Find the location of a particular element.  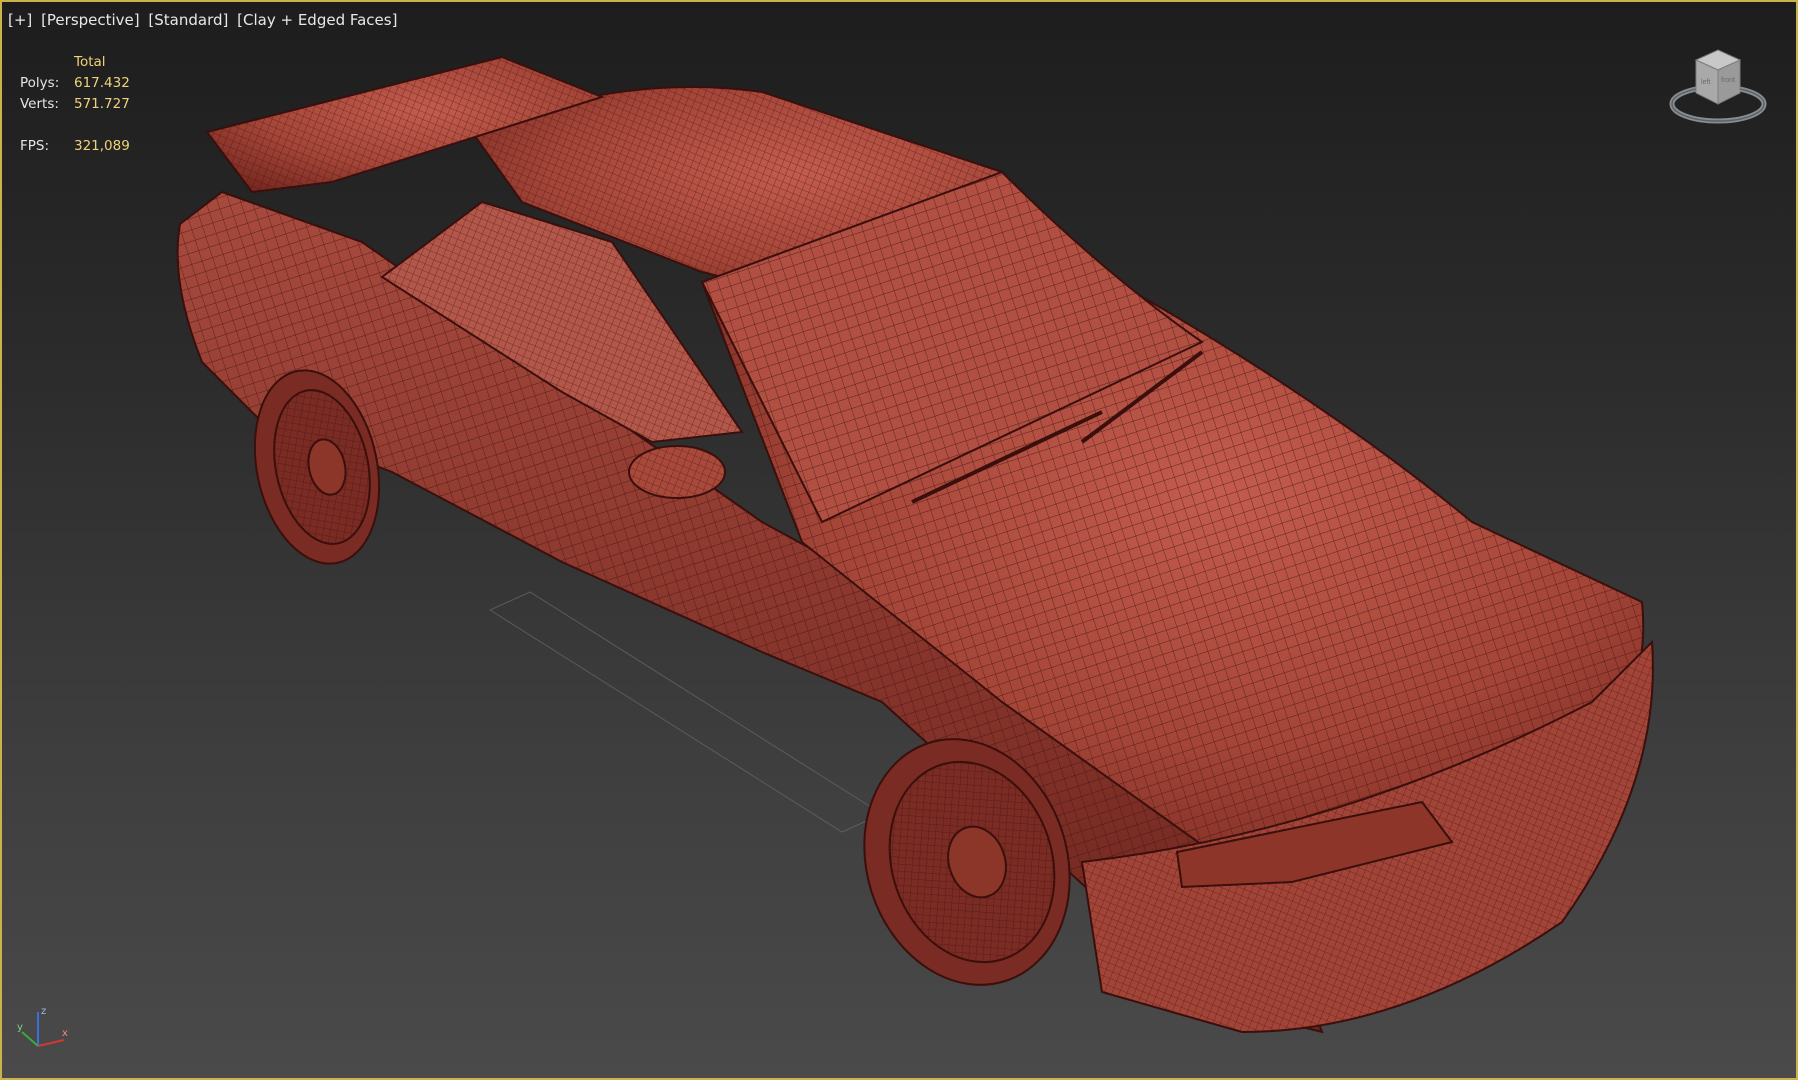

viewport-plus-menu: [+] is located at coordinates (20, 20).